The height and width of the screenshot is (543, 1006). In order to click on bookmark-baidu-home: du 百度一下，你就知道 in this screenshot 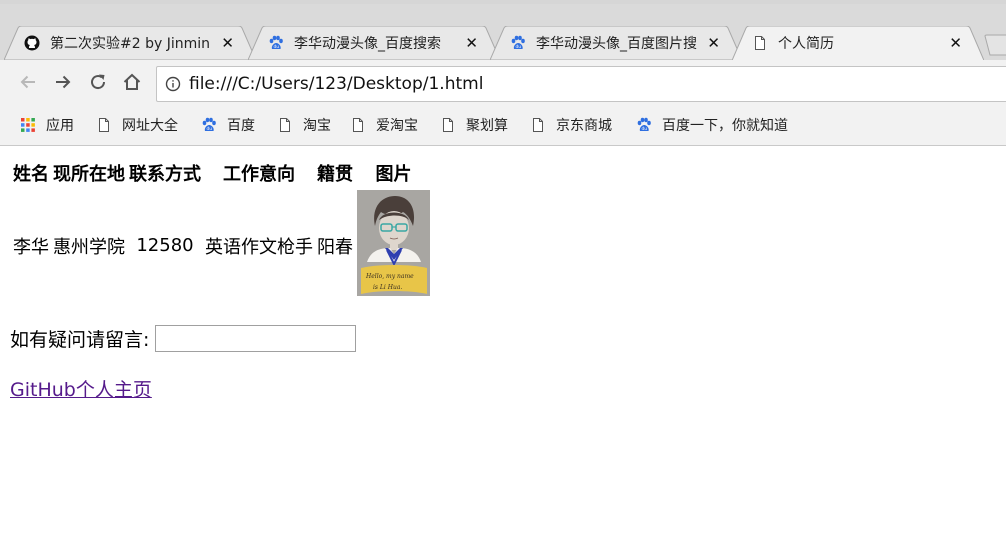, I will do `click(712, 125)`.